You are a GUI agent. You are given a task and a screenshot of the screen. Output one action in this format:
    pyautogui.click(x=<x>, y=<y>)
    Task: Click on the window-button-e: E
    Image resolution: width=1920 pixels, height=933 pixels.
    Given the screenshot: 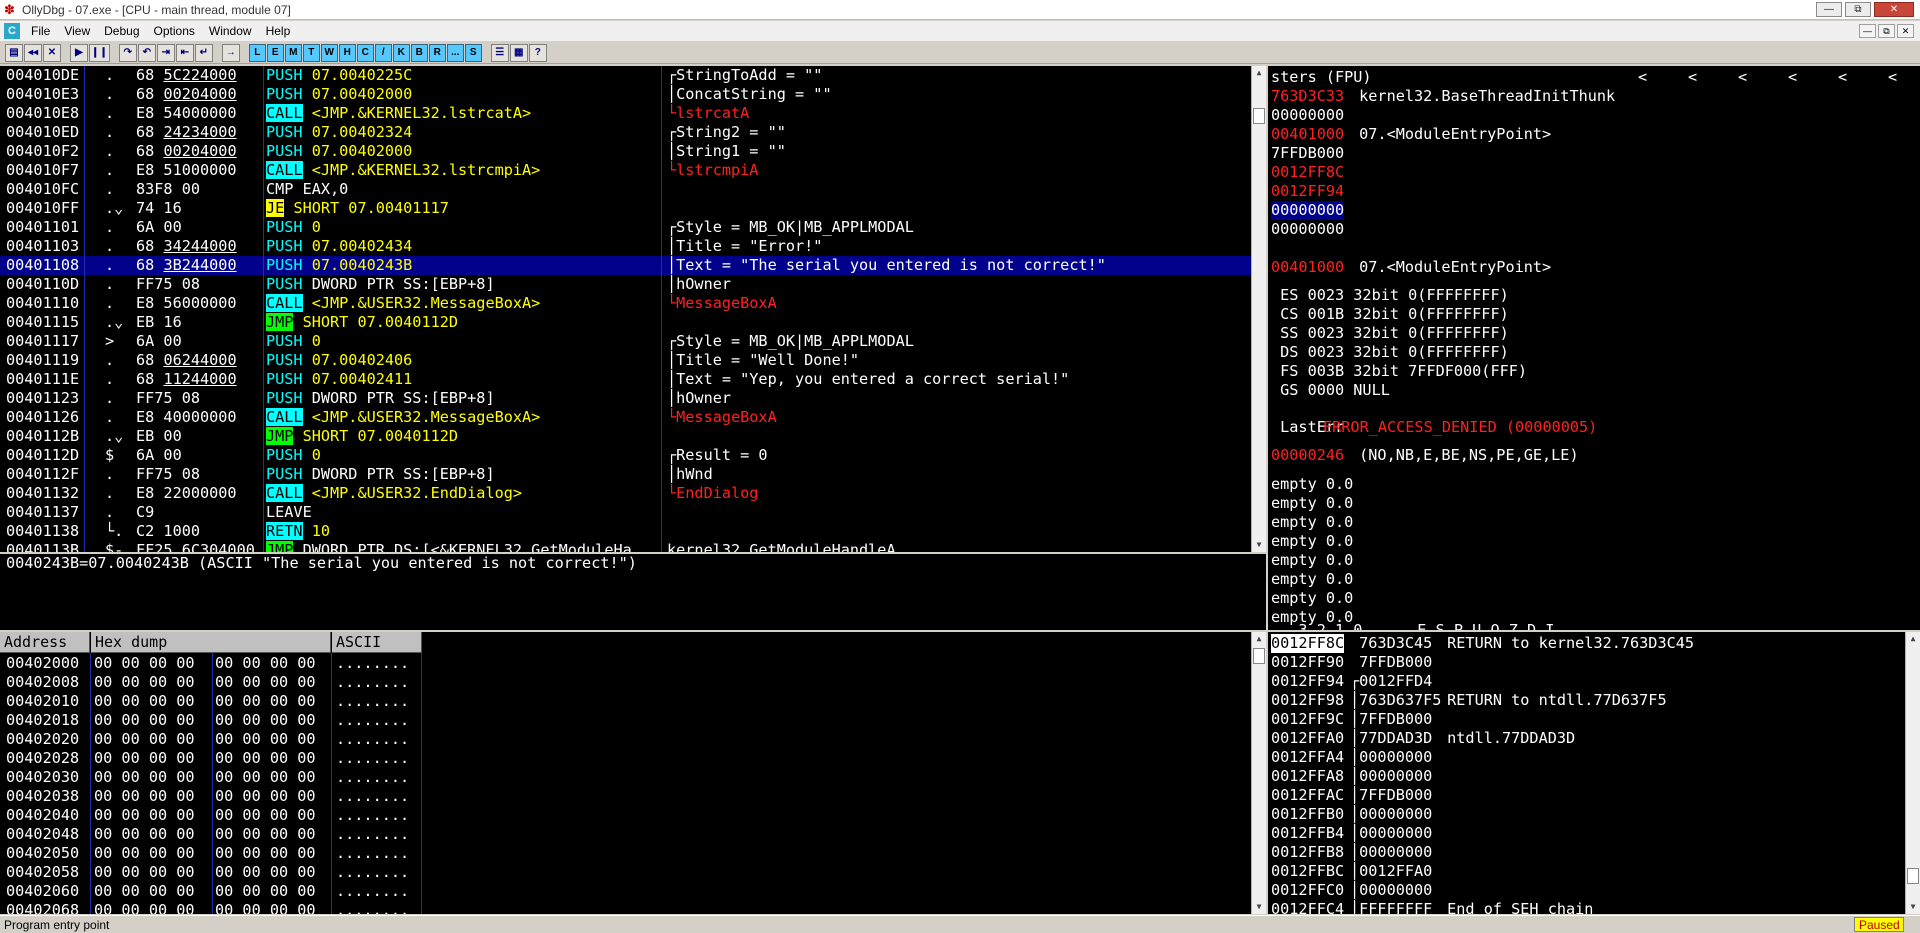 What is the action you would take?
    pyautogui.click(x=275, y=52)
    